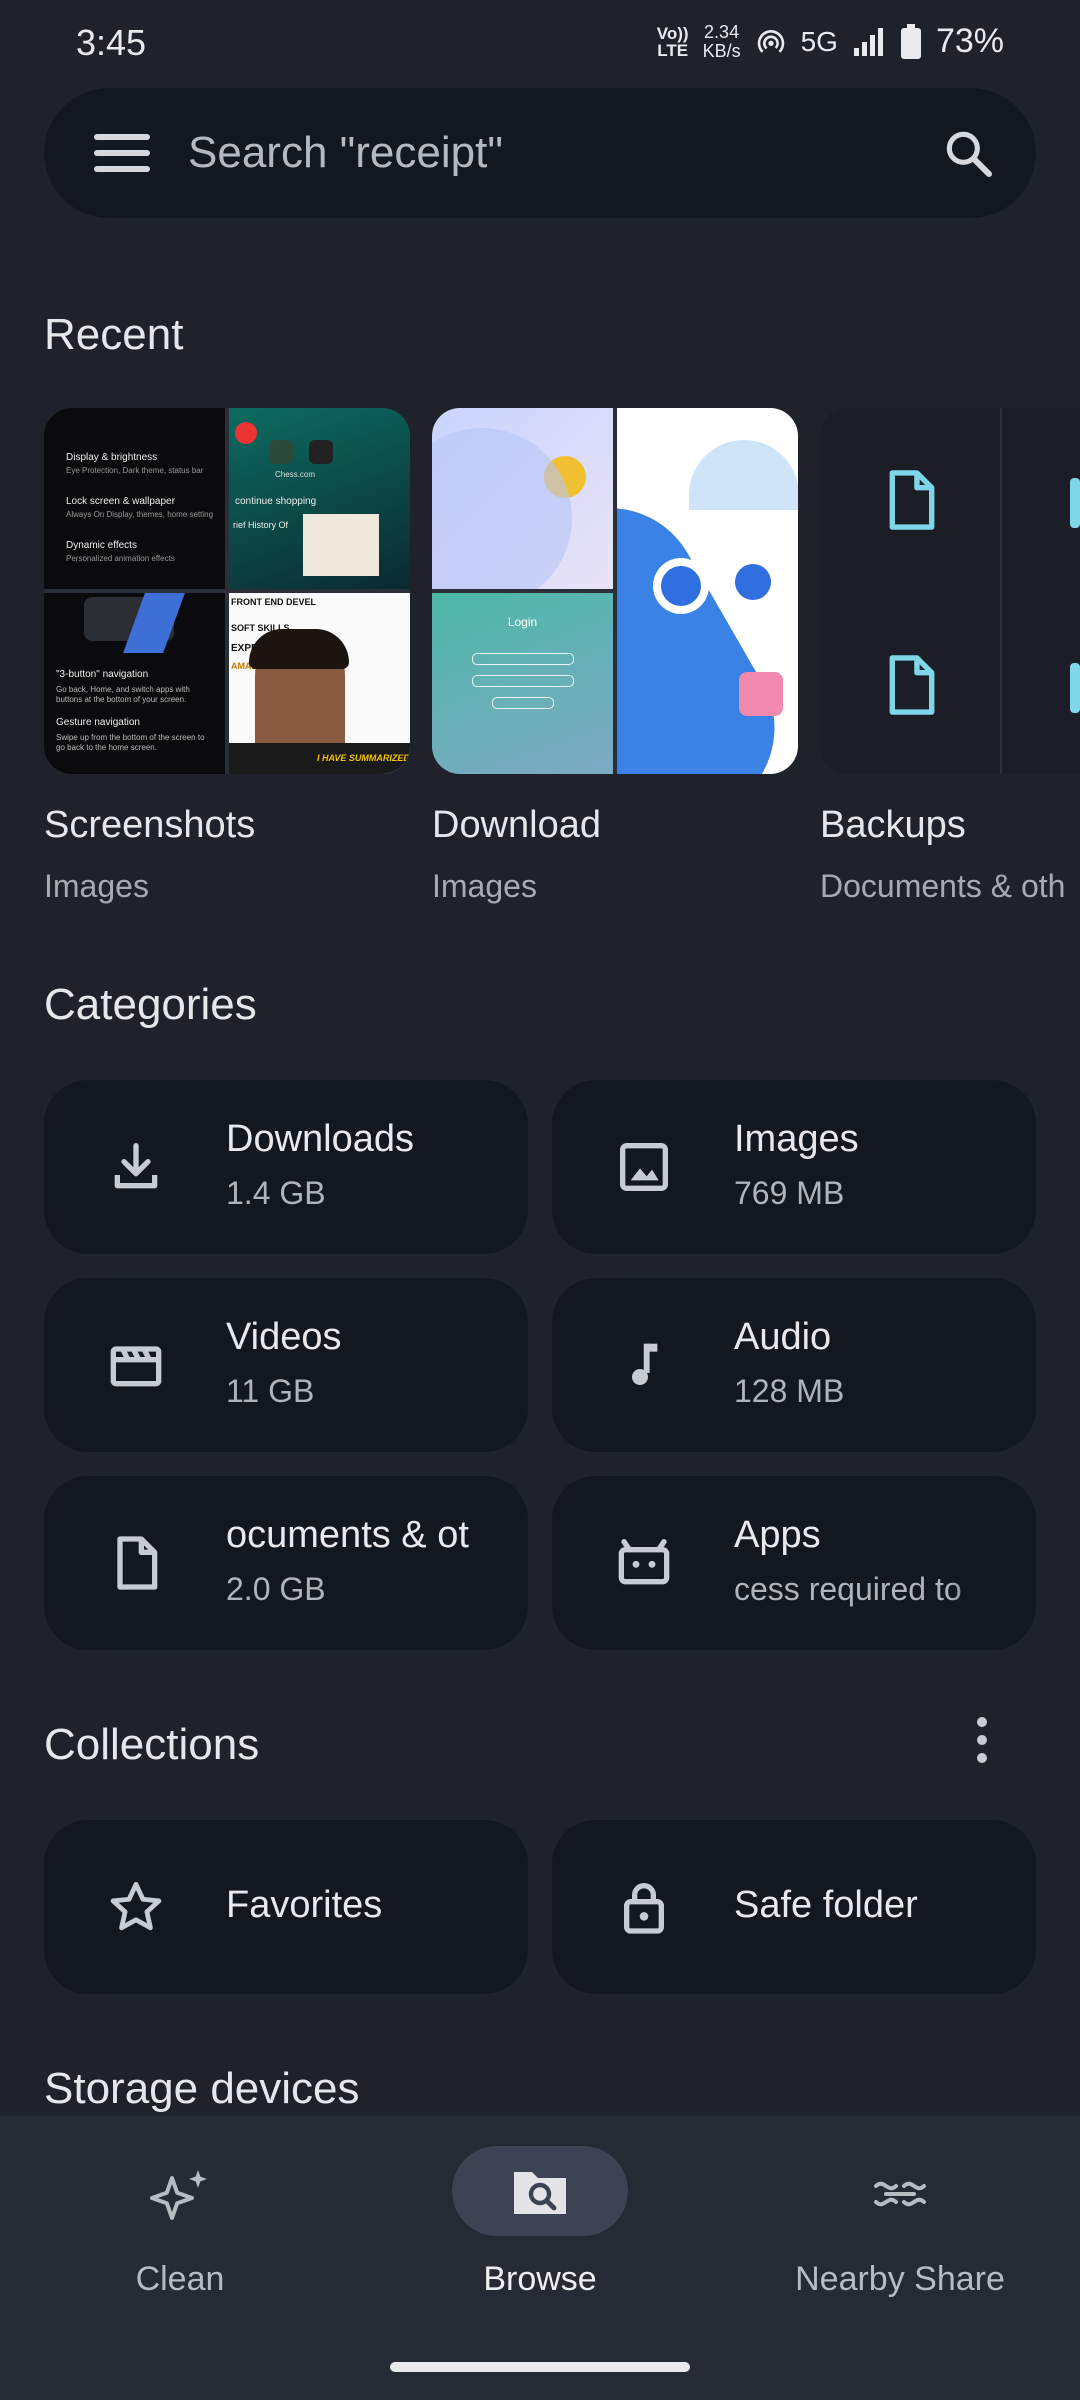  Describe the element at coordinates (893, 825) in the screenshot. I see `recent-backups-label: Backups` at that location.